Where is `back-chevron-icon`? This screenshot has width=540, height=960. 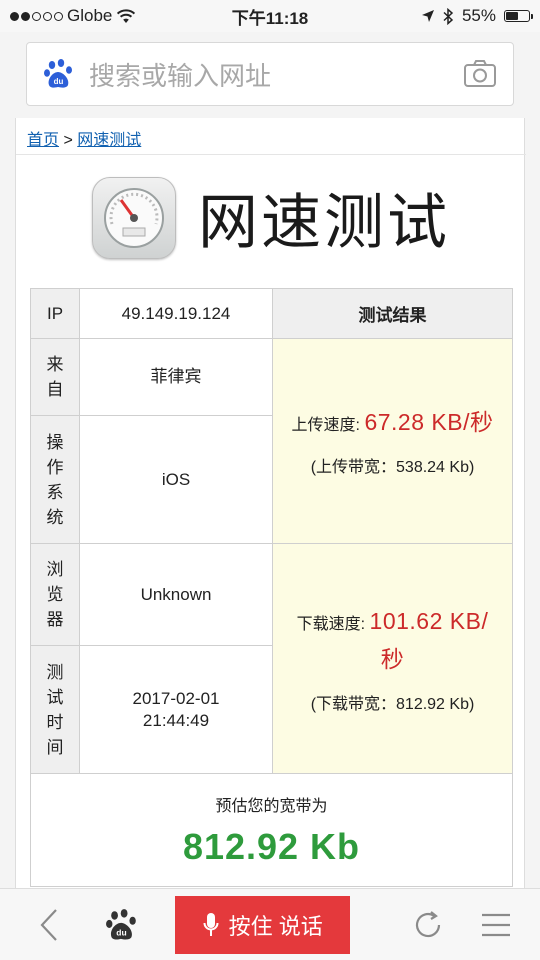 back-chevron-icon is located at coordinates (48, 924).